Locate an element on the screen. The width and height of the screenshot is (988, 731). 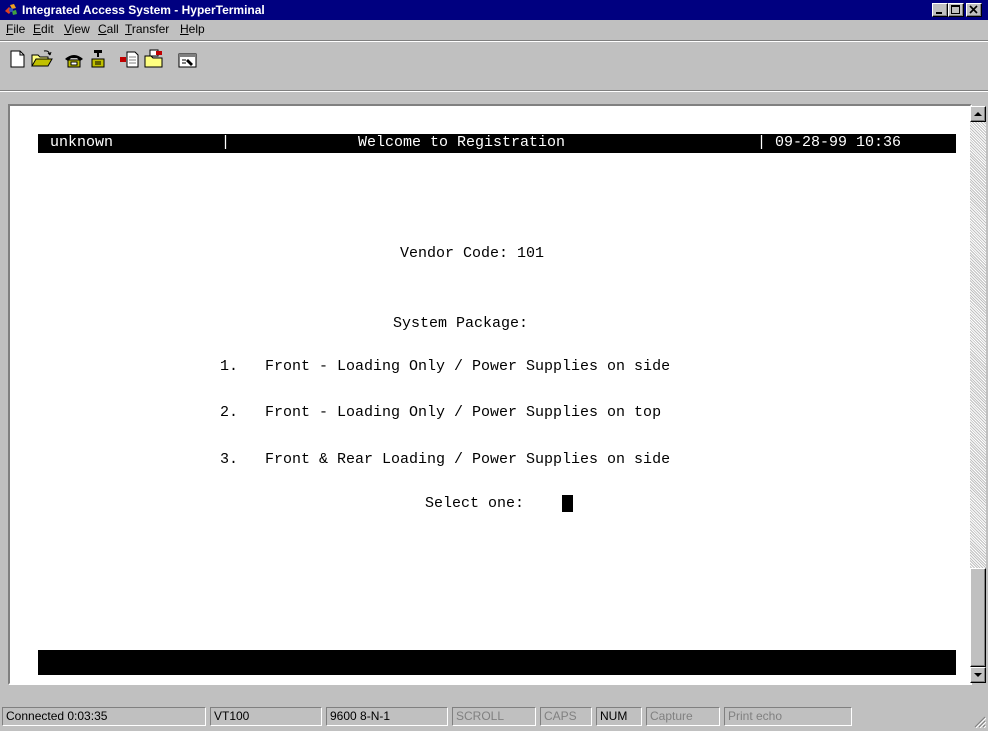
new-button is located at coordinates (18, 59).